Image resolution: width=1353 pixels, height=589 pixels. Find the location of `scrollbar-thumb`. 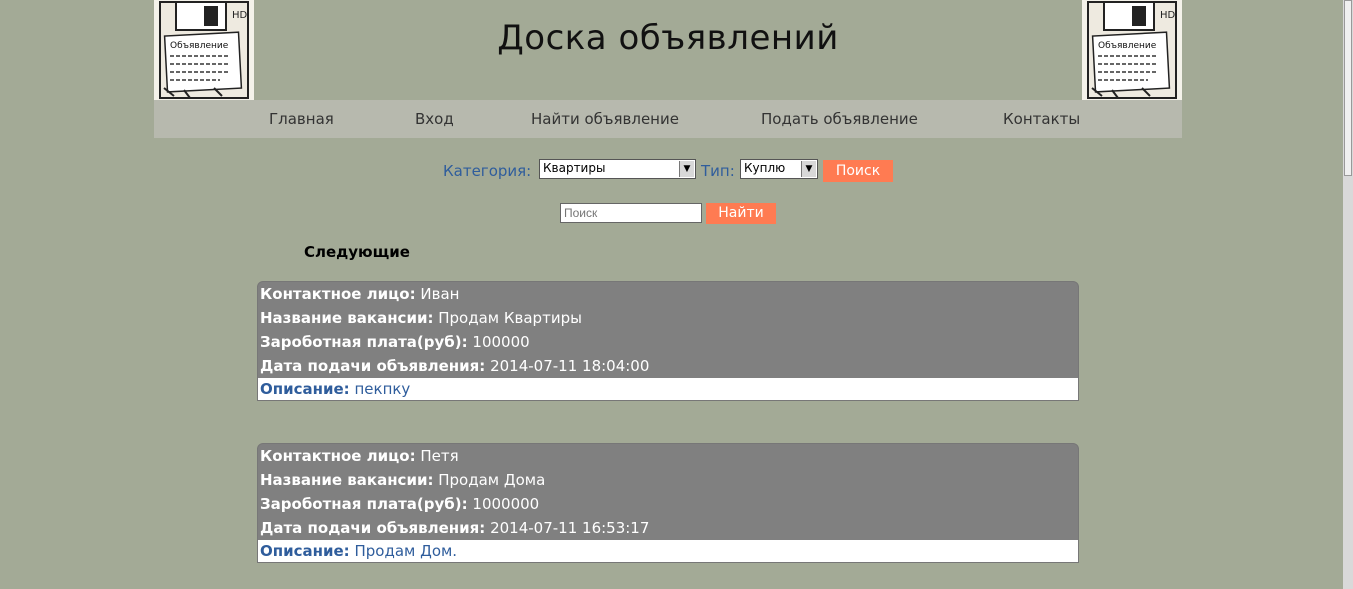

scrollbar-thumb is located at coordinates (1348, 88).